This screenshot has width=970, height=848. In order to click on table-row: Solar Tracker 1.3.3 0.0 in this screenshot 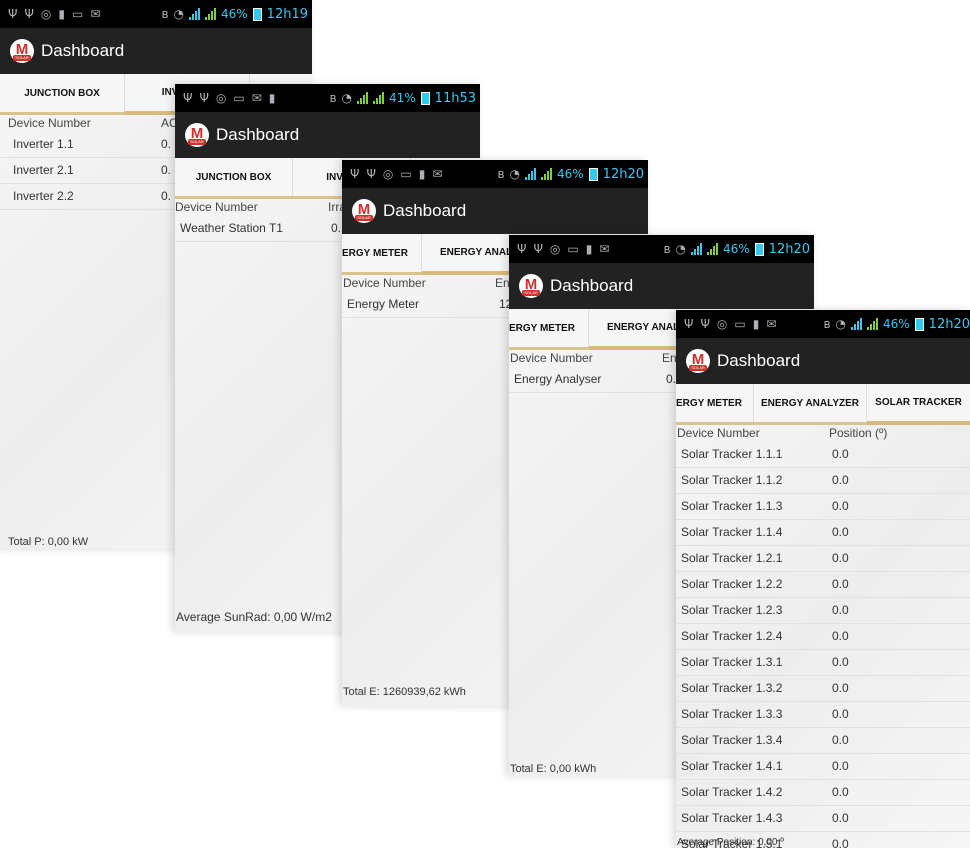, I will do `click(823, 715)`.